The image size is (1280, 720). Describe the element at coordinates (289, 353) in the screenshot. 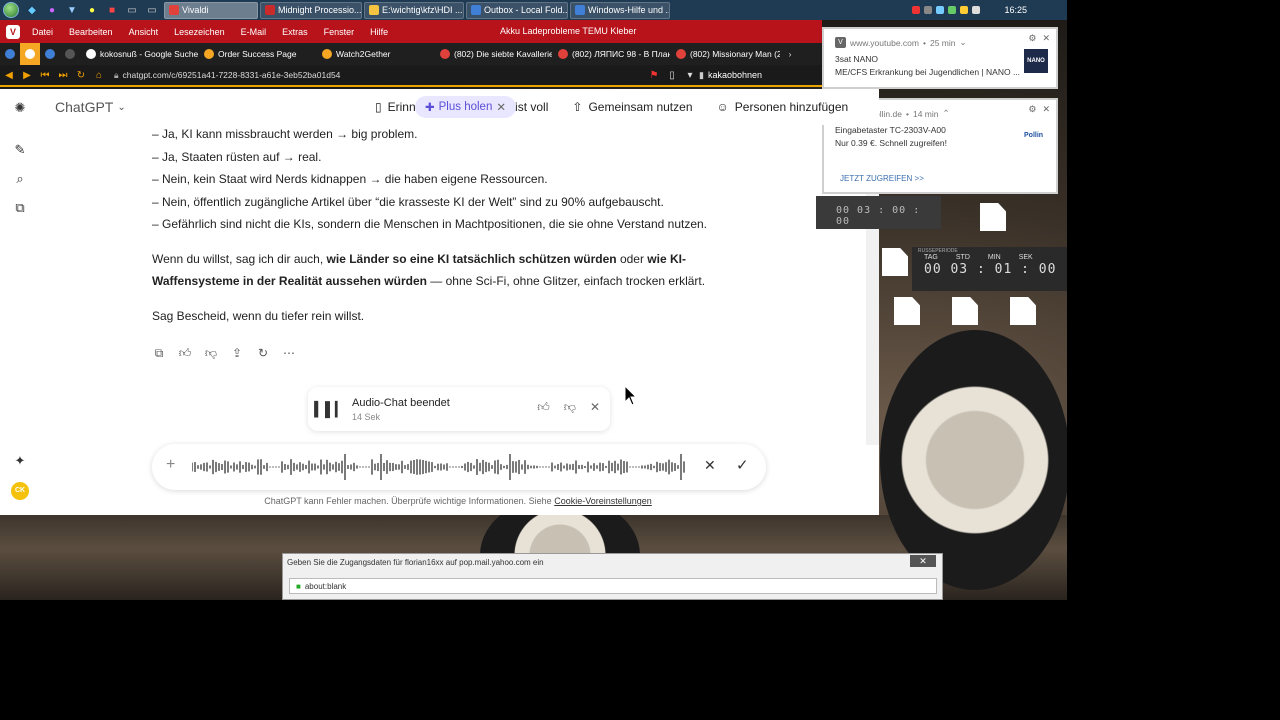

I see `more-icon: ⋯` at that location.